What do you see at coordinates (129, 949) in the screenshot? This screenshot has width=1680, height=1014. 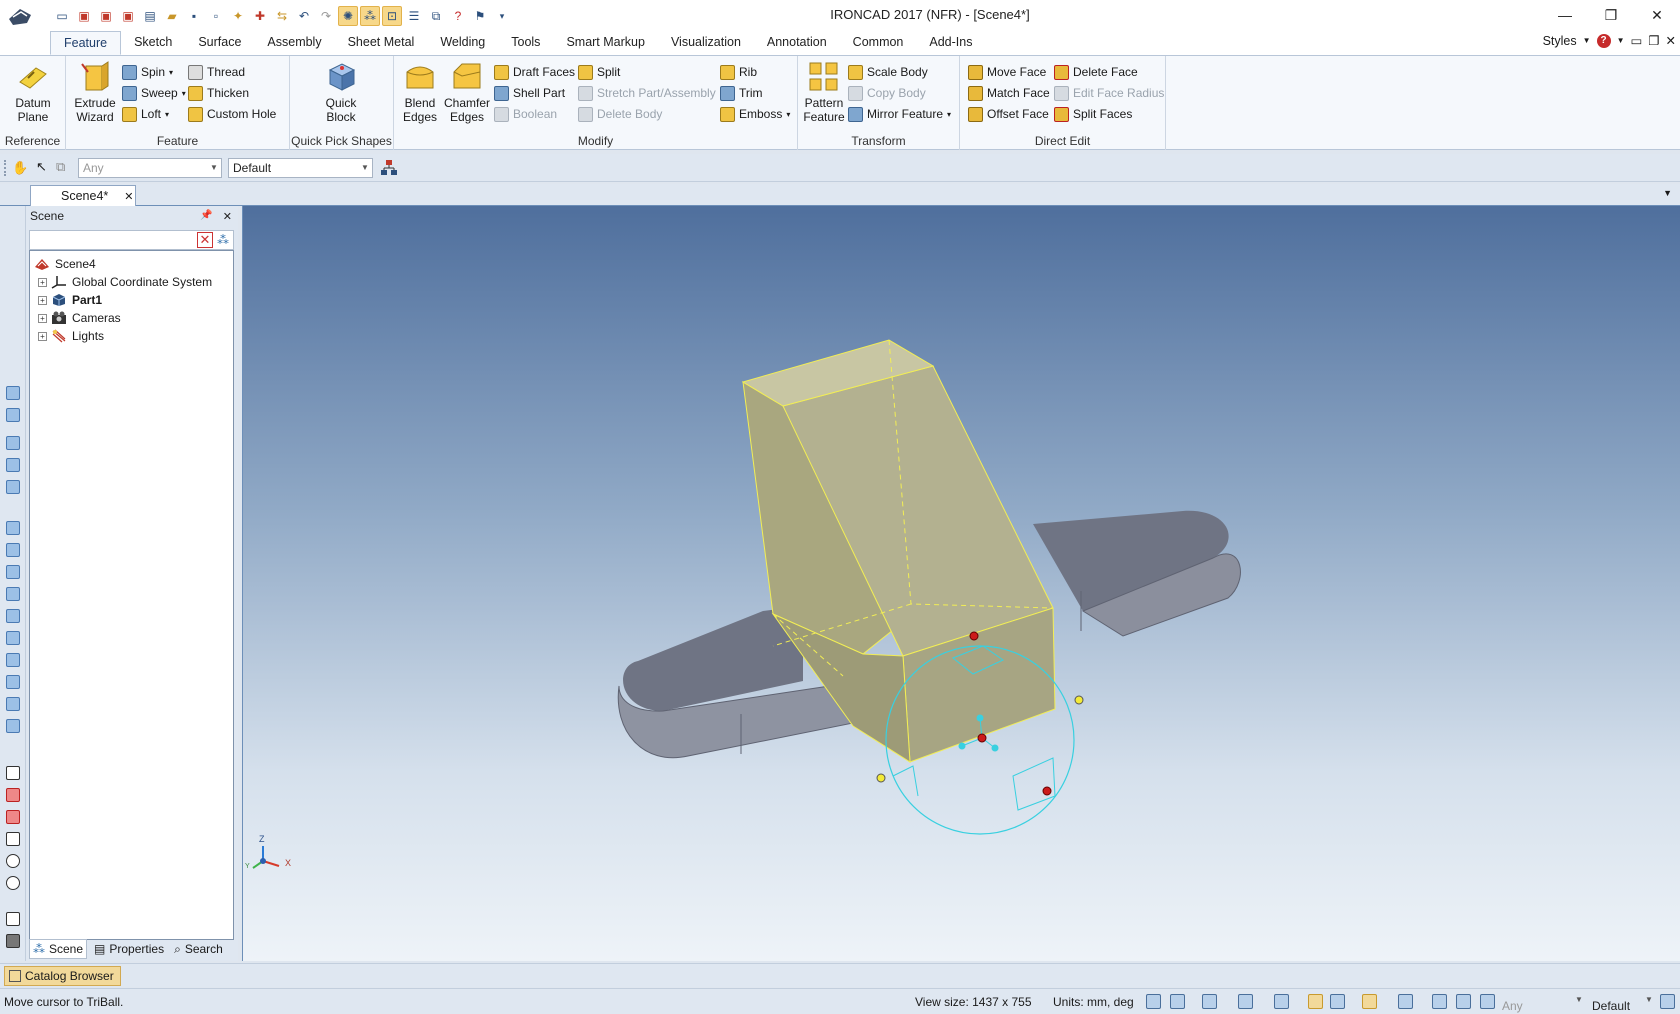 I see `panel-tab-properties: ▤ Properties` at bounding box center [129, 949].